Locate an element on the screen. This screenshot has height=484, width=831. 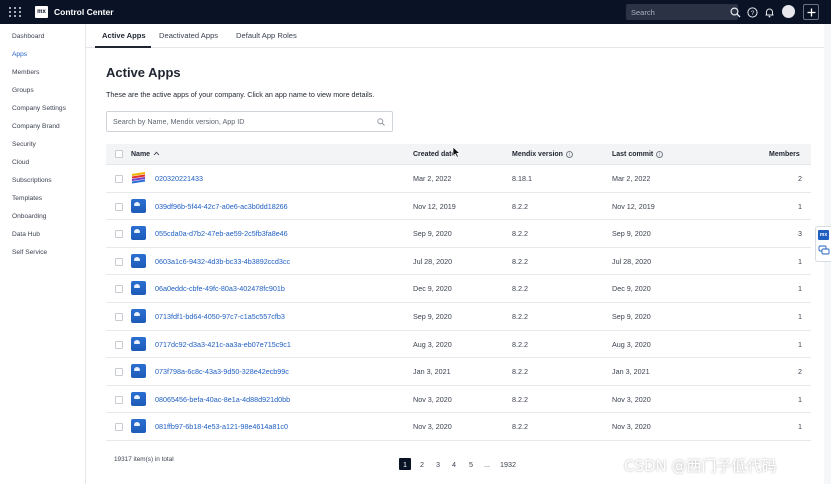
last-commit-date: Mar 2, 2022 is located at coordinates (631, 178).